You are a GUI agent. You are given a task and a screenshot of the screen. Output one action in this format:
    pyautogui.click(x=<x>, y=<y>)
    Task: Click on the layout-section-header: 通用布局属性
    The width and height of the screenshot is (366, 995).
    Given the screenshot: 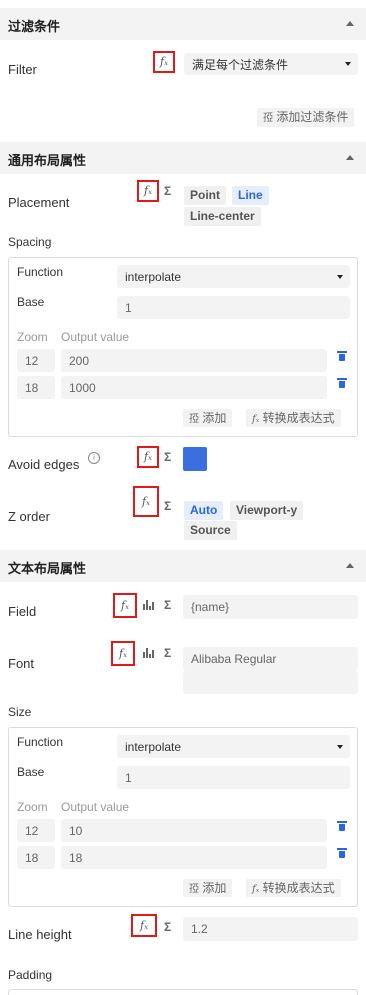 What is the action you would take?
    pyautogui.click(x=183, y=158)
    